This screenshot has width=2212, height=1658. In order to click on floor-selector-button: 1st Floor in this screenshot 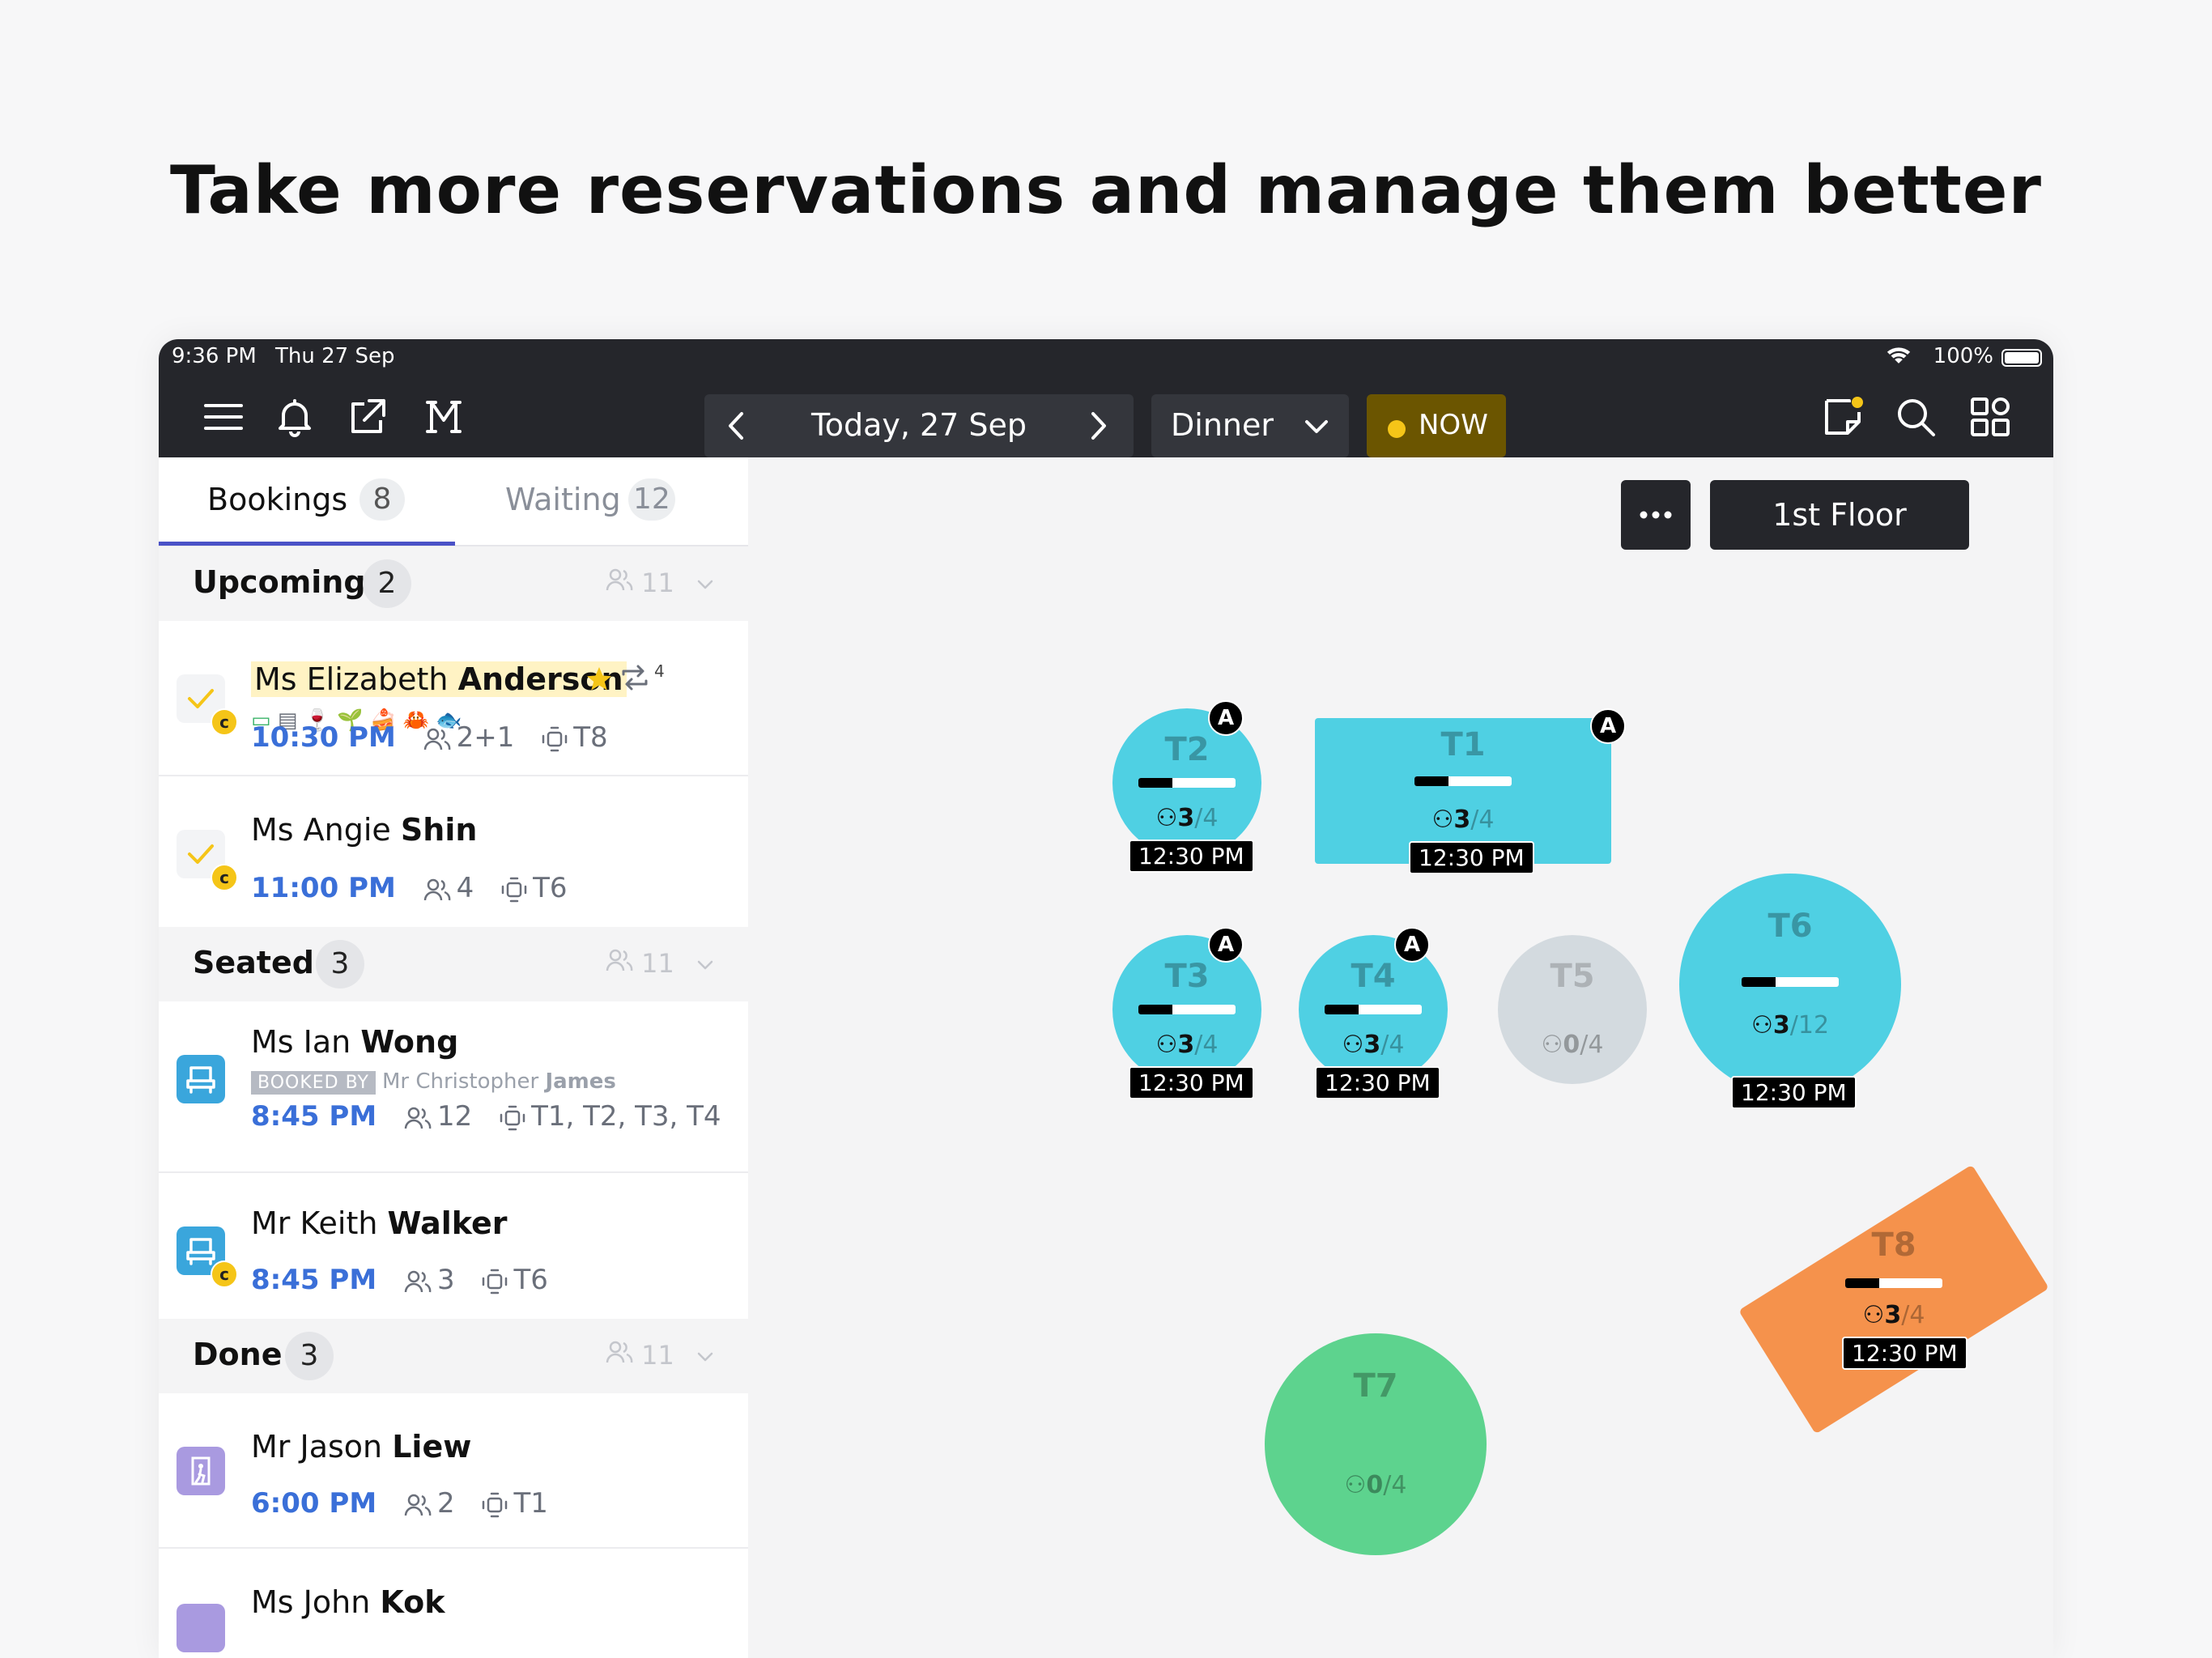, I will do `click(1840, 515)`.